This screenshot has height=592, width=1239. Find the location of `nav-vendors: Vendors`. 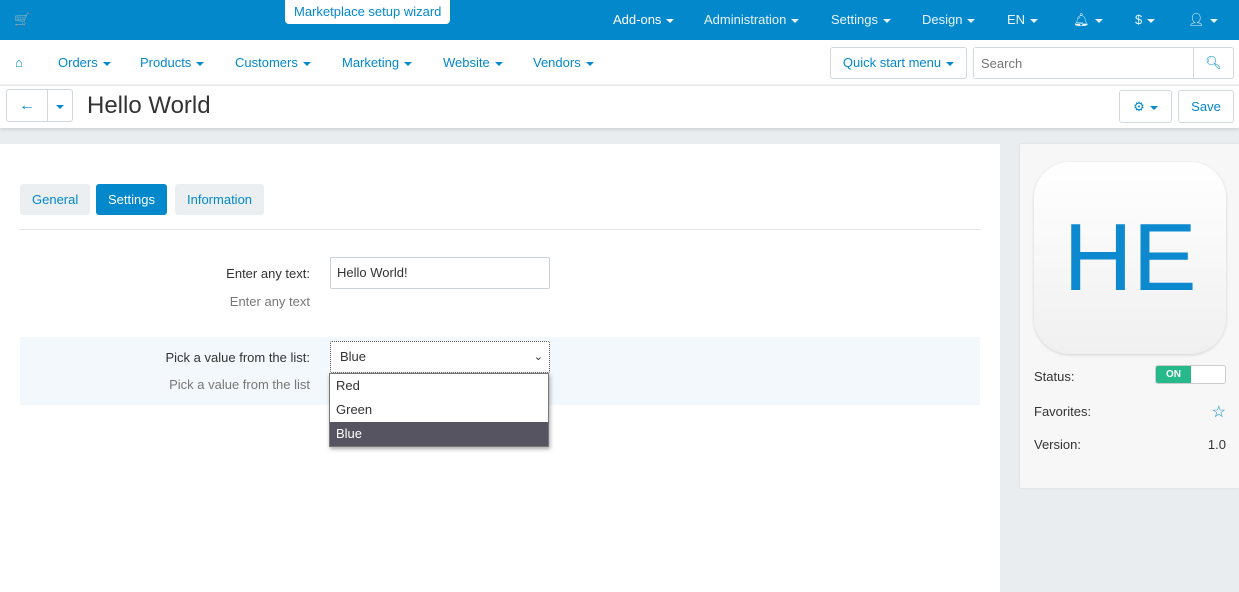

nav-vendors: Vendors is located at coordinates (563, 62).